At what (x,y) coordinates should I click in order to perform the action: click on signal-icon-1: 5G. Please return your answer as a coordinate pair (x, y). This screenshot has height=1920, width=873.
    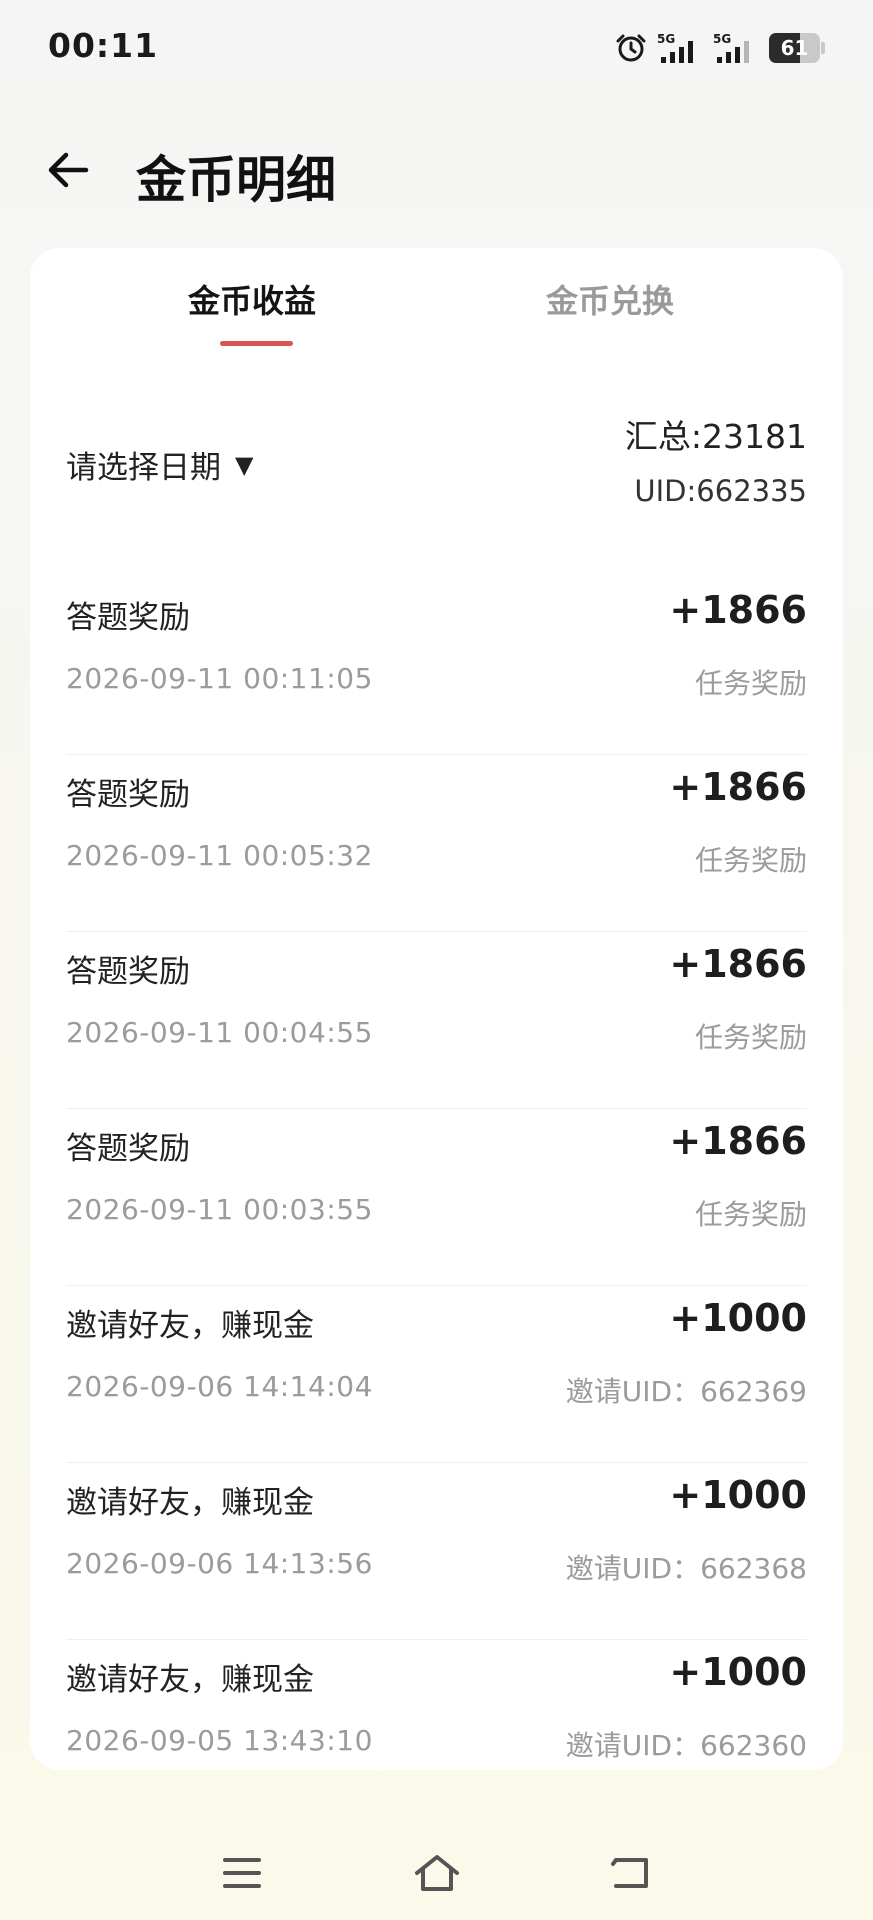
    Looking at the image, I should click on (680, 48).